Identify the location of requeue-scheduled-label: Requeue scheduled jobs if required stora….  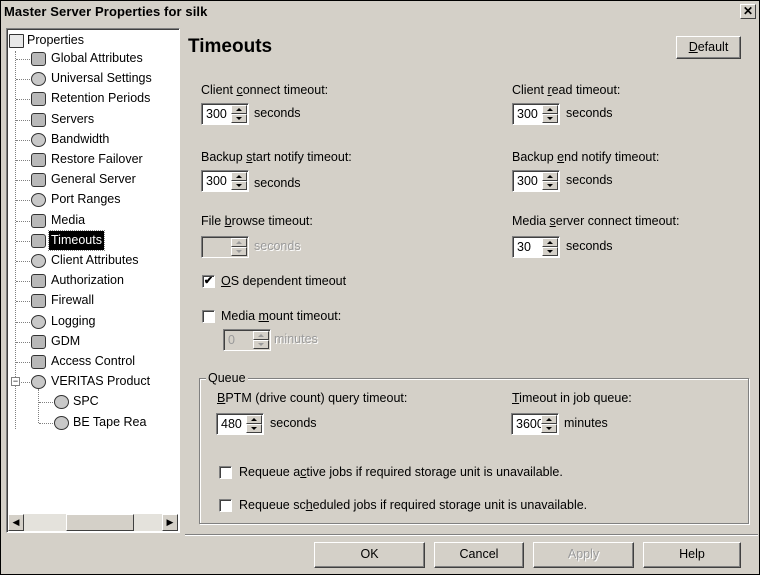
(413, 505).